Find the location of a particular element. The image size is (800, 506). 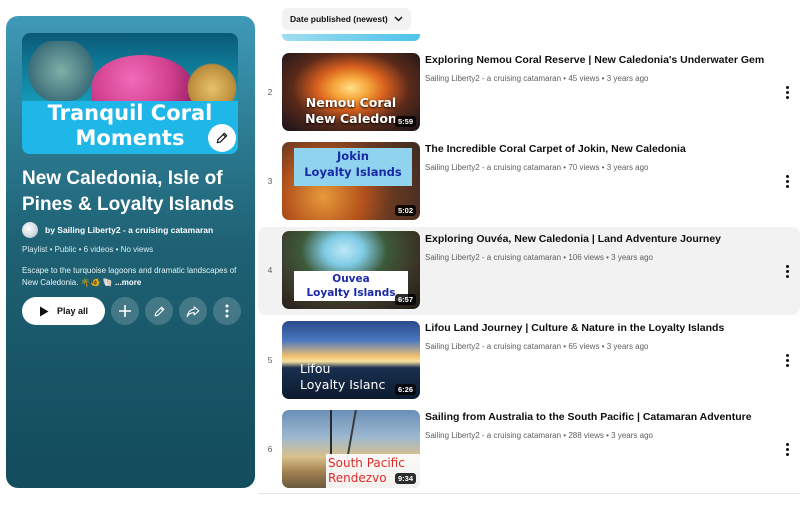

share-button is located at coordinates (193, 311).